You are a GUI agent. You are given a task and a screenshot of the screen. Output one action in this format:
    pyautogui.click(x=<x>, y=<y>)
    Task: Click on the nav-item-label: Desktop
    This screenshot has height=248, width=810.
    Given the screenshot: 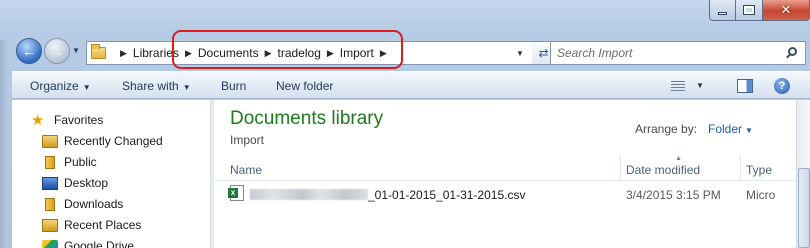 What is the action you would take?
    pyautogui.click(x=86, y=183)
    